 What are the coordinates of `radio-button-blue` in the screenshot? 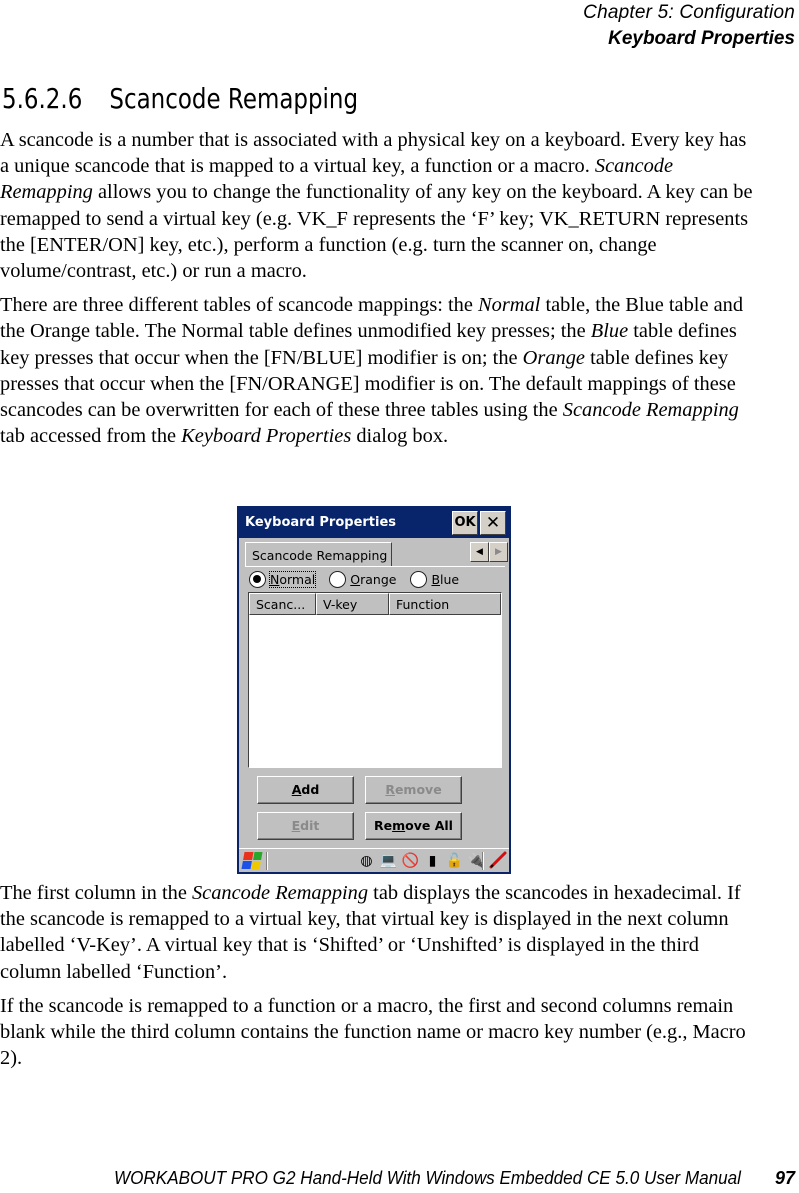 It's located at (419, 579).